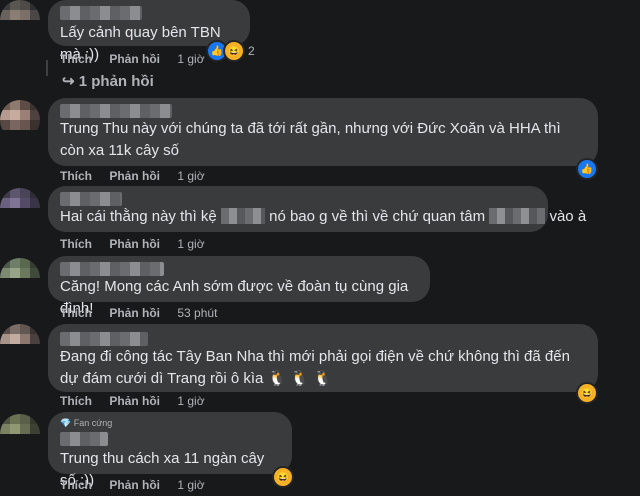 Image resolution: width=640 pixels, height=496 pixels. I want to click on like-reaction-icon: 👍, so click(587, 169).